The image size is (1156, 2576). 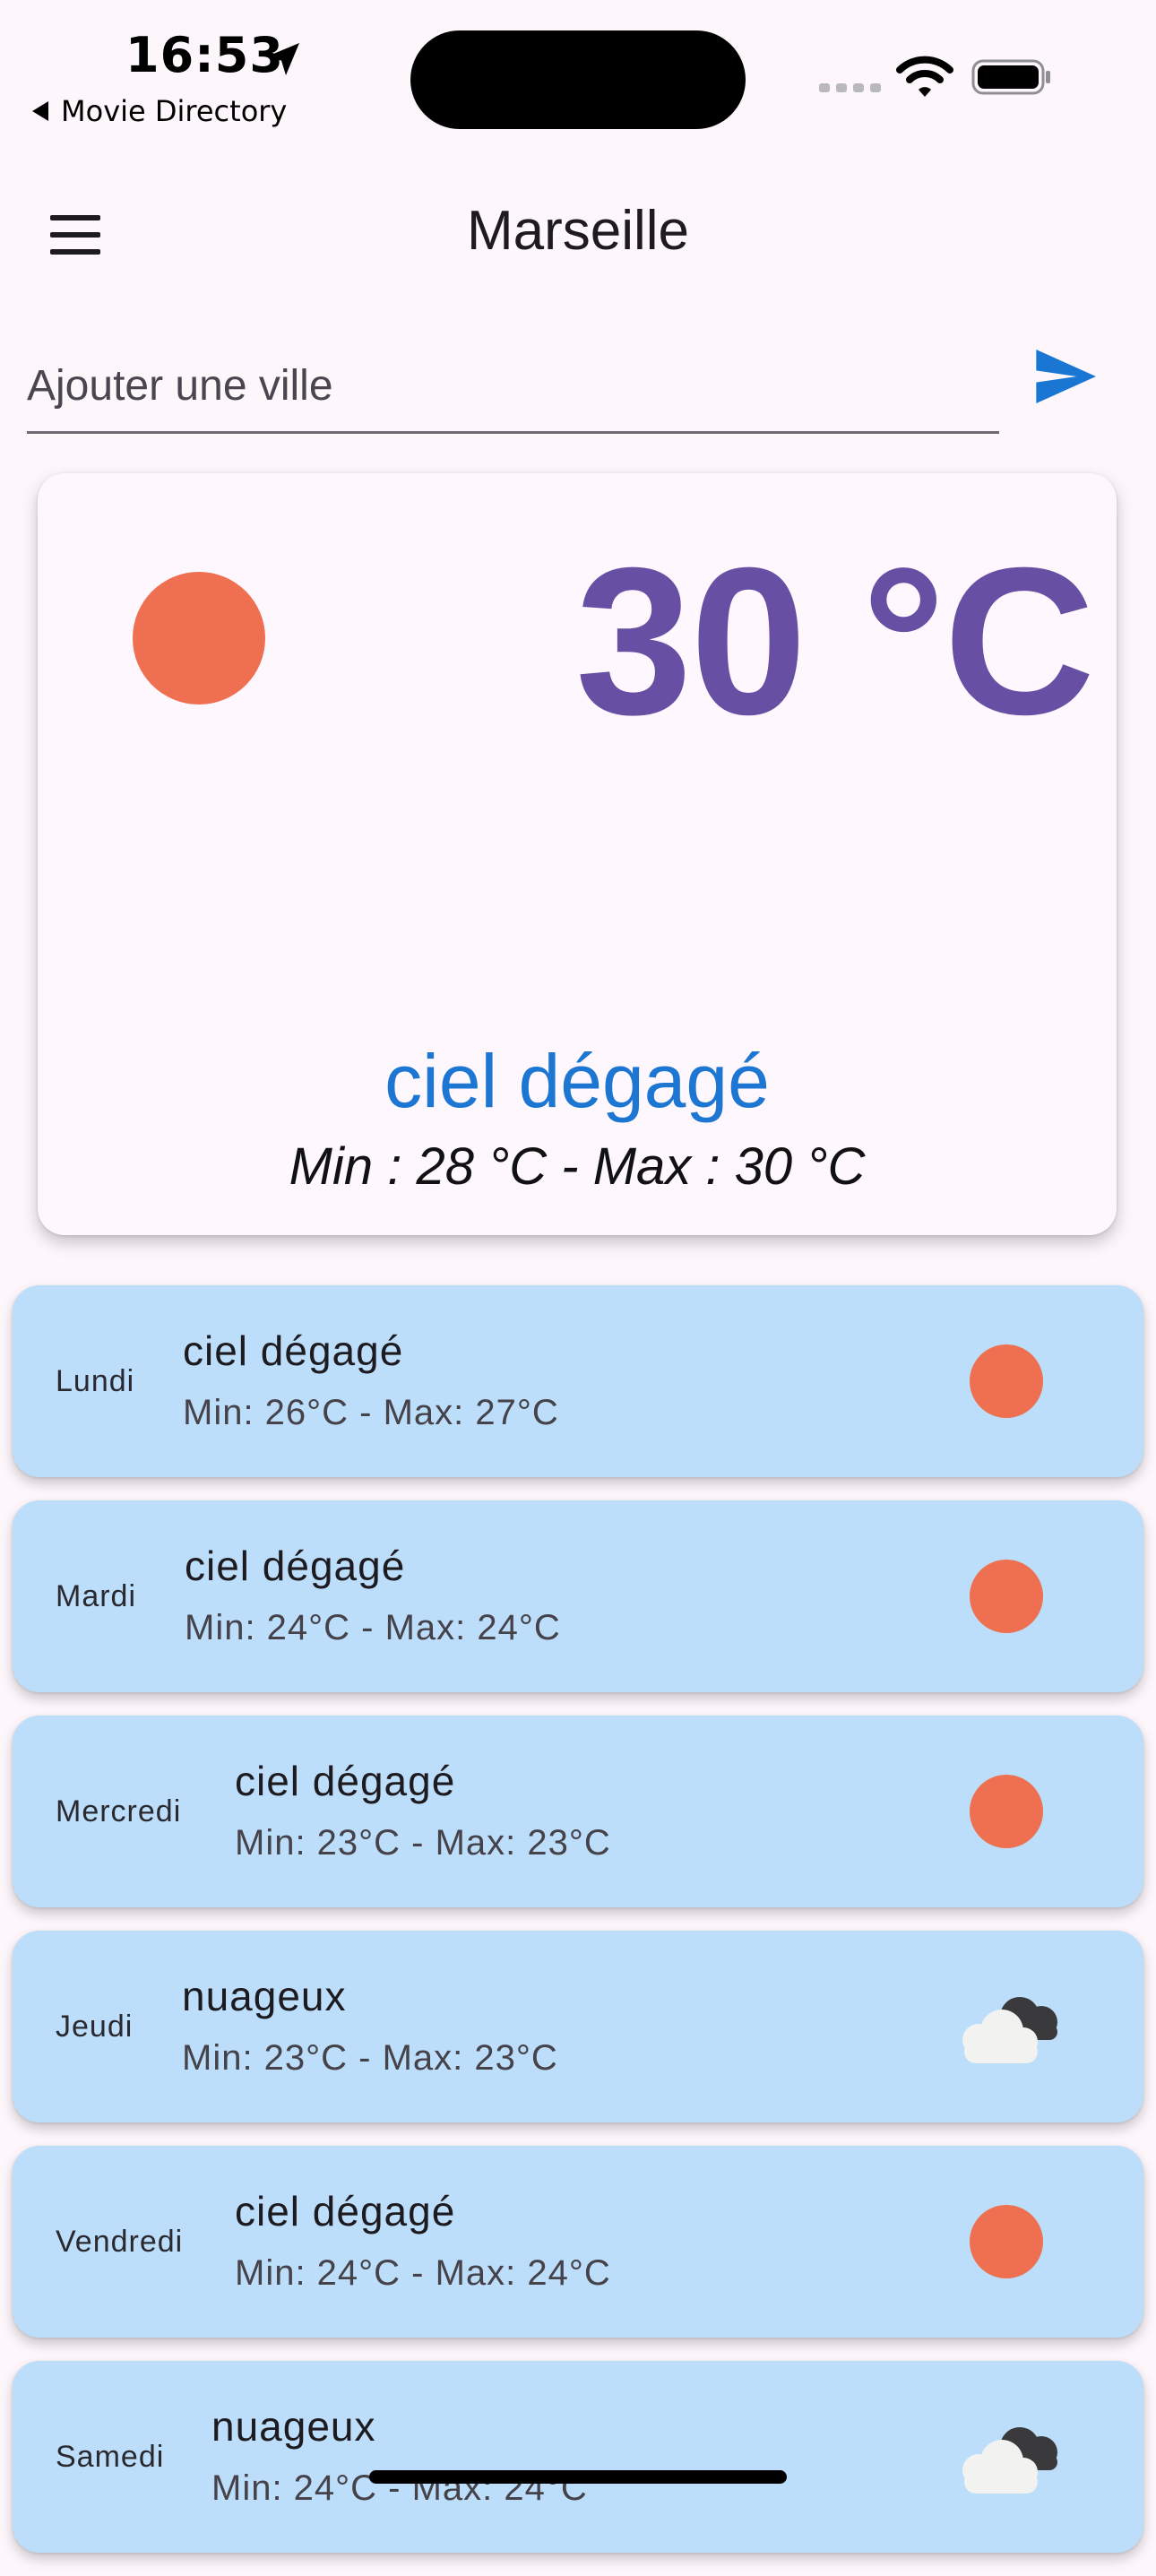 What do you see at coordinates (835, 640) in the screenshot?
I see `current-temperature: 30 °C` at bounding box center [835, 640].